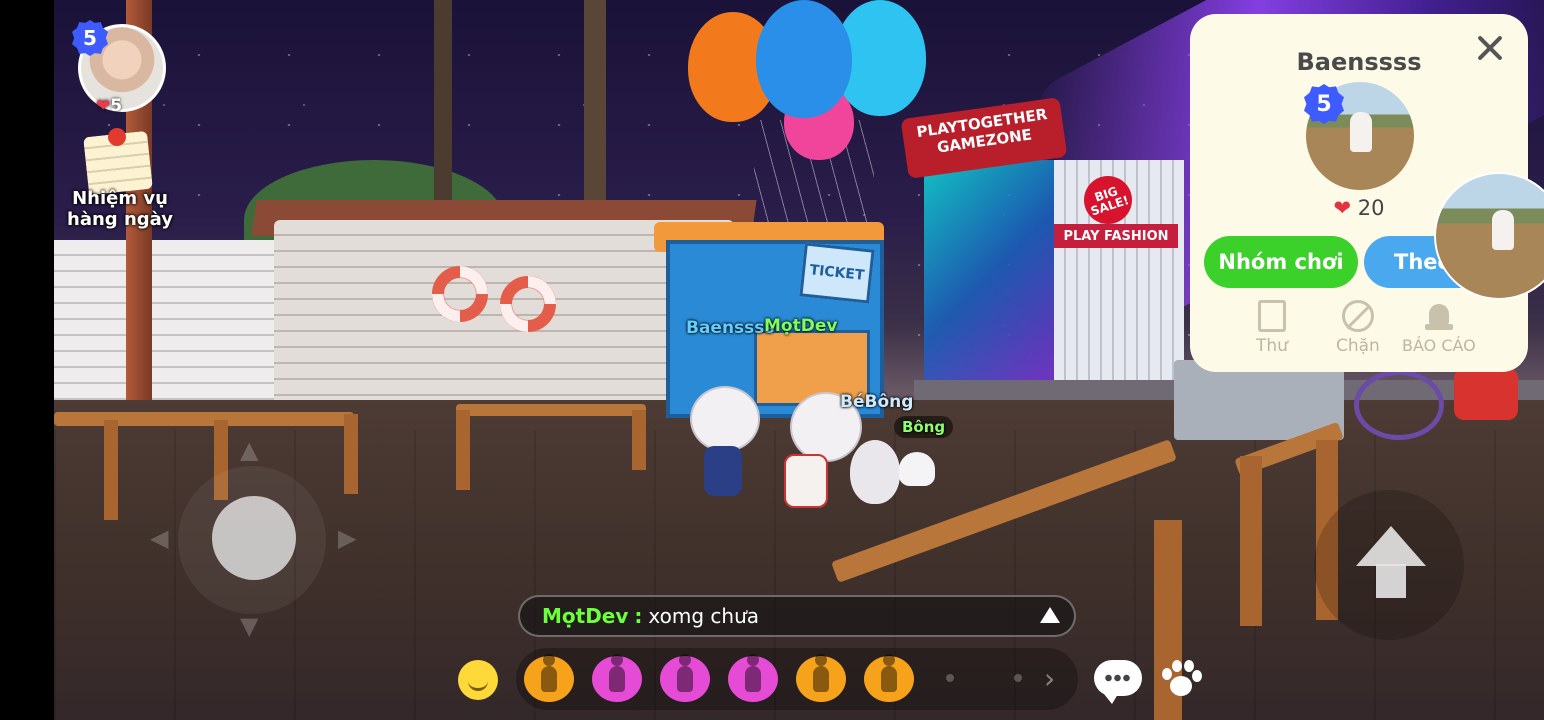 The width and height of the screenshot is (1544, 720). What do you see at coordinates (989, 275) in the screenshot?
I see `gamezone-tower` at bounding box center [989, 275].